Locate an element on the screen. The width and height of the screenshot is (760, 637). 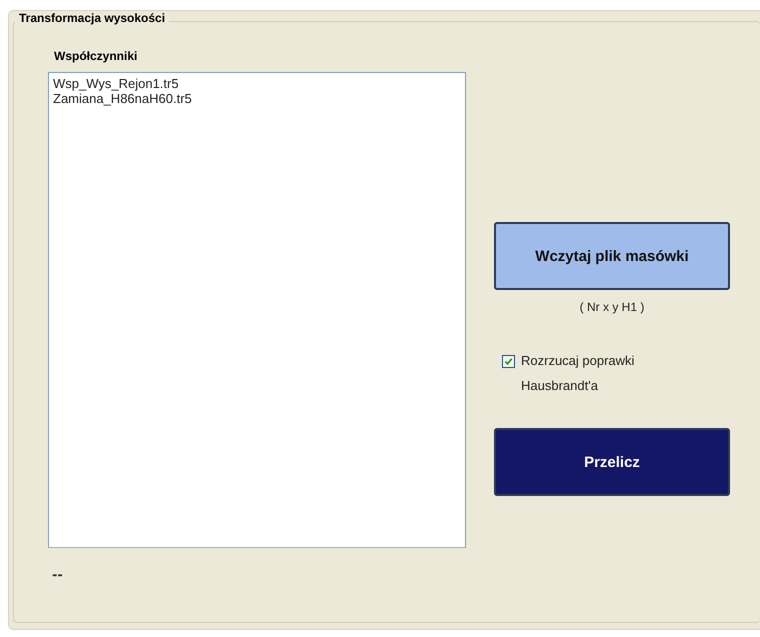
checkbox-label: Rozrzucaj poprawki Hausbrandt'a is located at coordinates (591, 373).